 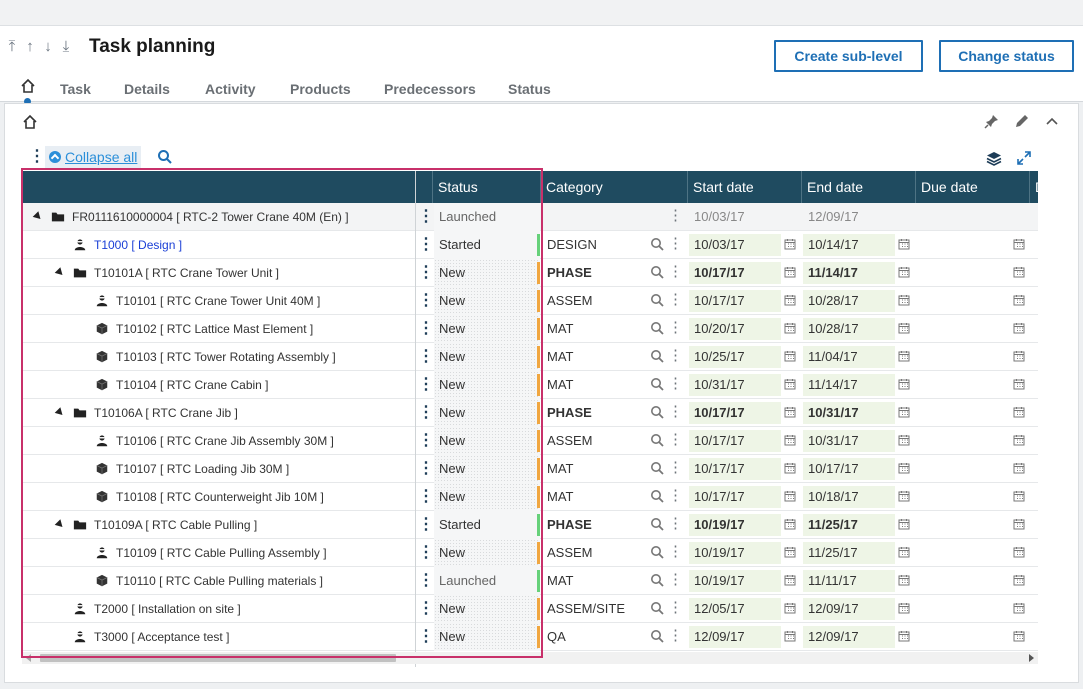 What do you see at coordinates (1052, 121) in the screenshot?
I see `collapse-panel-icon` at bounding box center [1052, 121].